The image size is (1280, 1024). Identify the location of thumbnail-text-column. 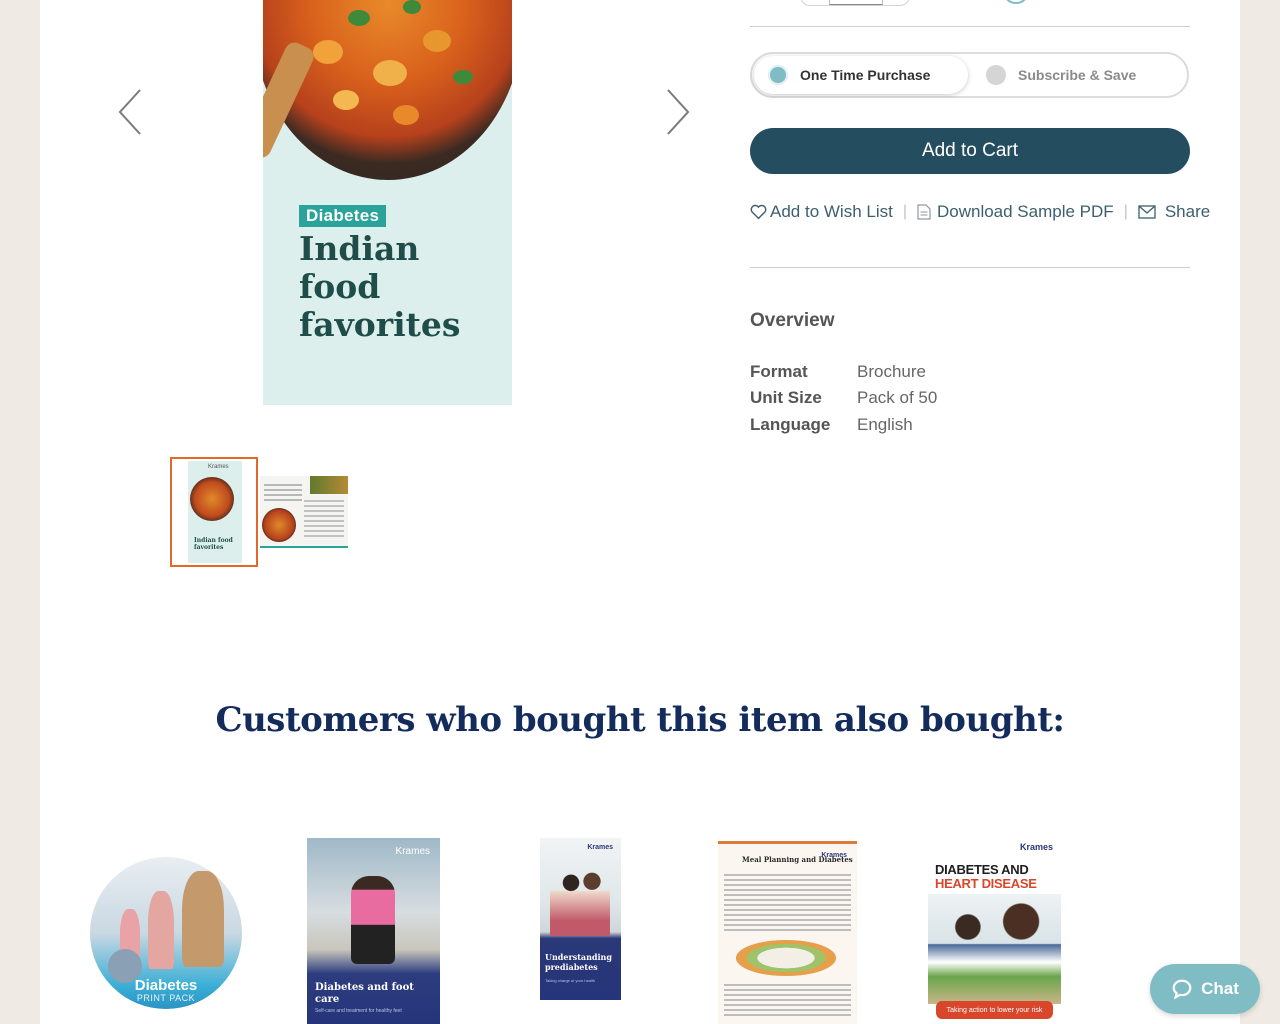
(324, 520).